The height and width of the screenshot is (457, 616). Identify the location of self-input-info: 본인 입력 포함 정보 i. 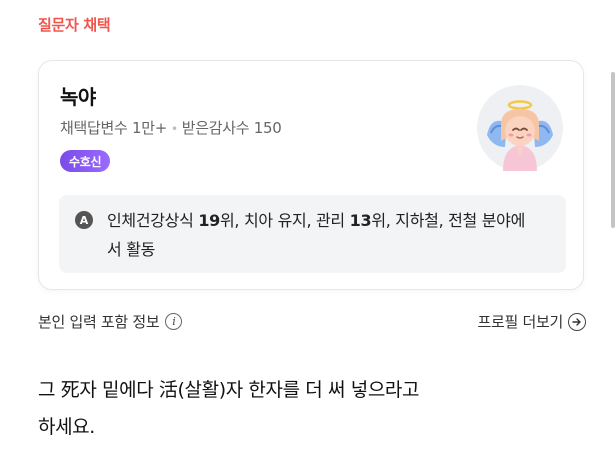
(110, 321).